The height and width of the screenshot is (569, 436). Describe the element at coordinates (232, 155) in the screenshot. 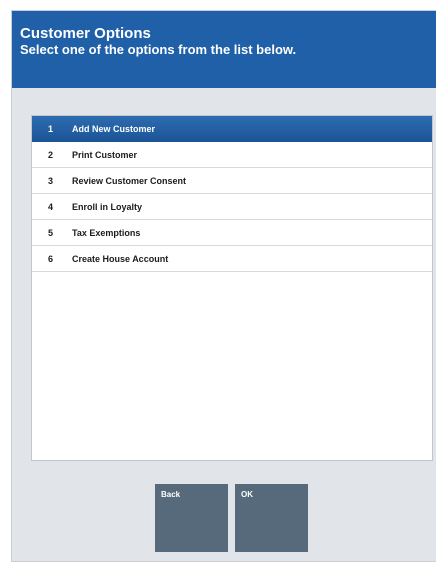

I see `option-print-customer: 2 Print Customer` at that location.